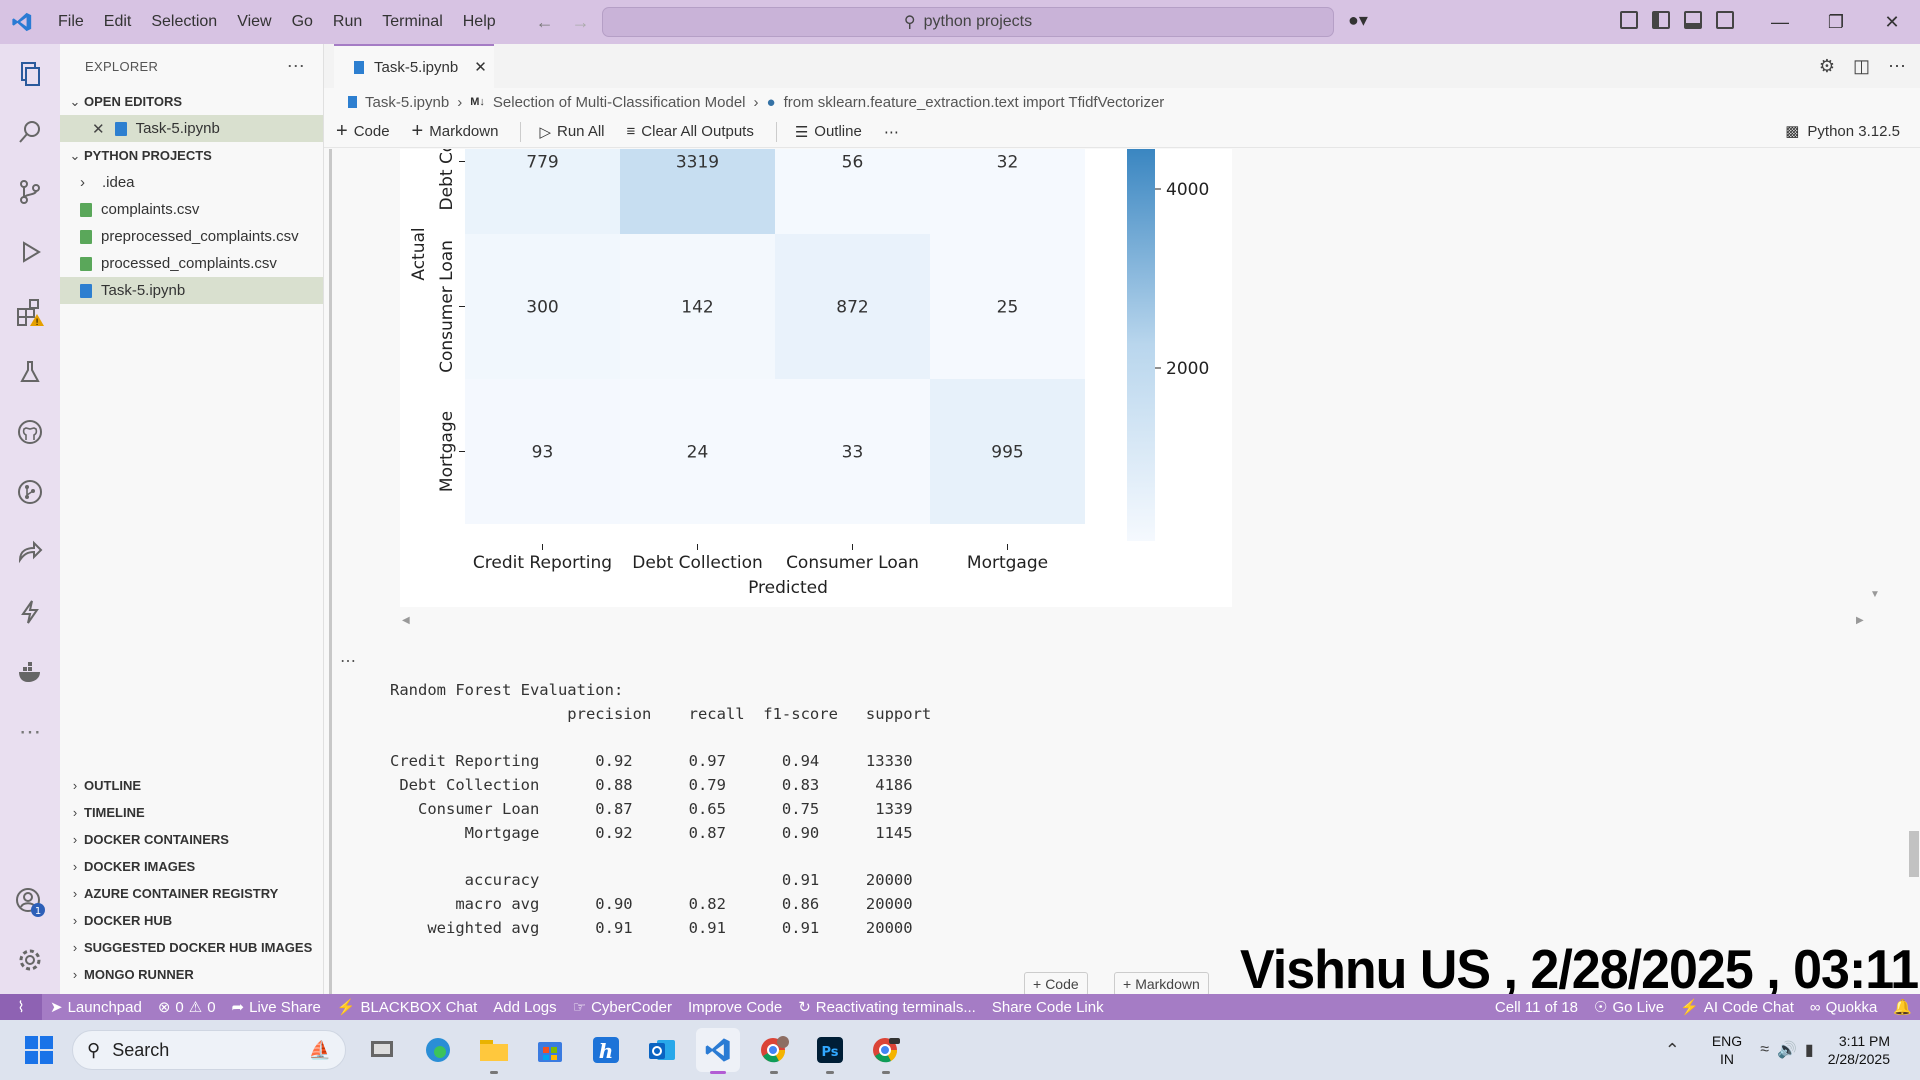  What do you see at coordinates (1056, 983) in the screenshot?
I see `add-code-cell-button: + Code` at bounding box center [1056, 983].